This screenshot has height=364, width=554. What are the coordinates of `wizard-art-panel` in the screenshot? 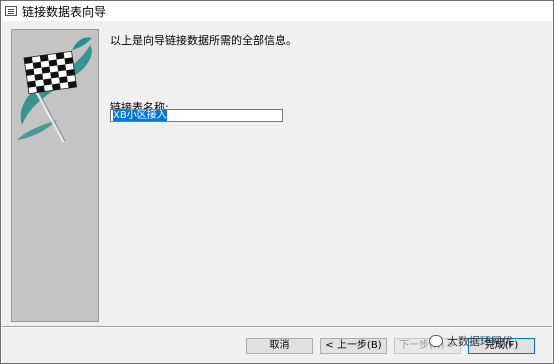 It's located at (55, 175).